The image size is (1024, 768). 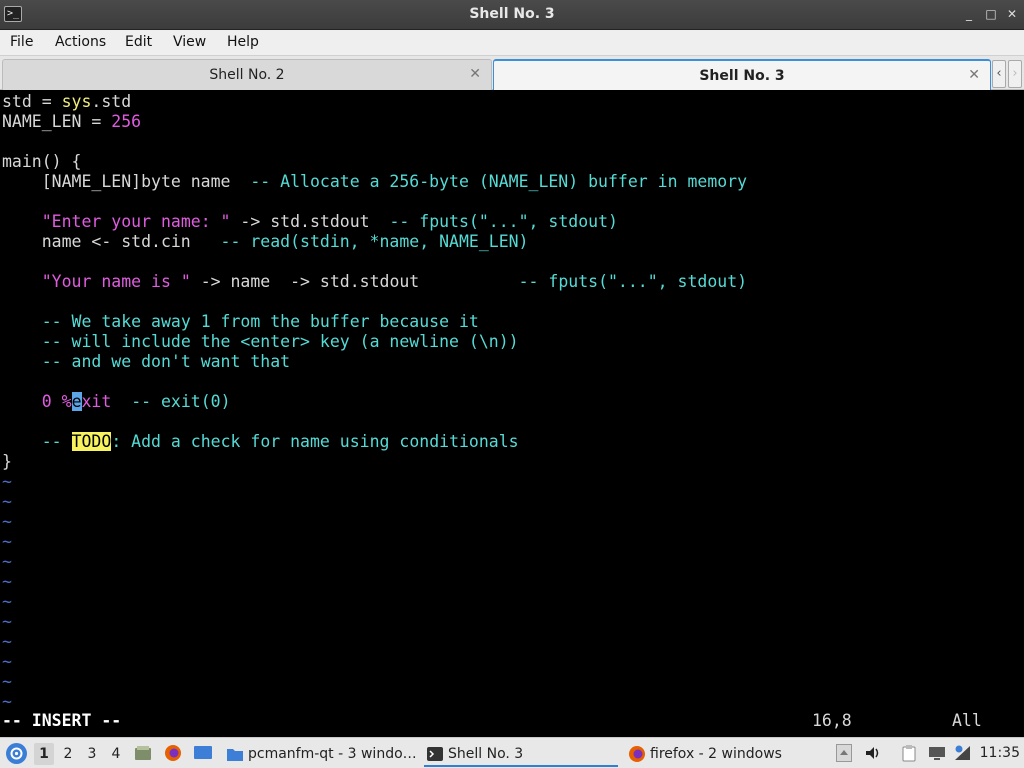 What do you see at coordinates (92, 754) in the screenshot?
I see `workspace-3: 3` at bounding box center [92, 754].